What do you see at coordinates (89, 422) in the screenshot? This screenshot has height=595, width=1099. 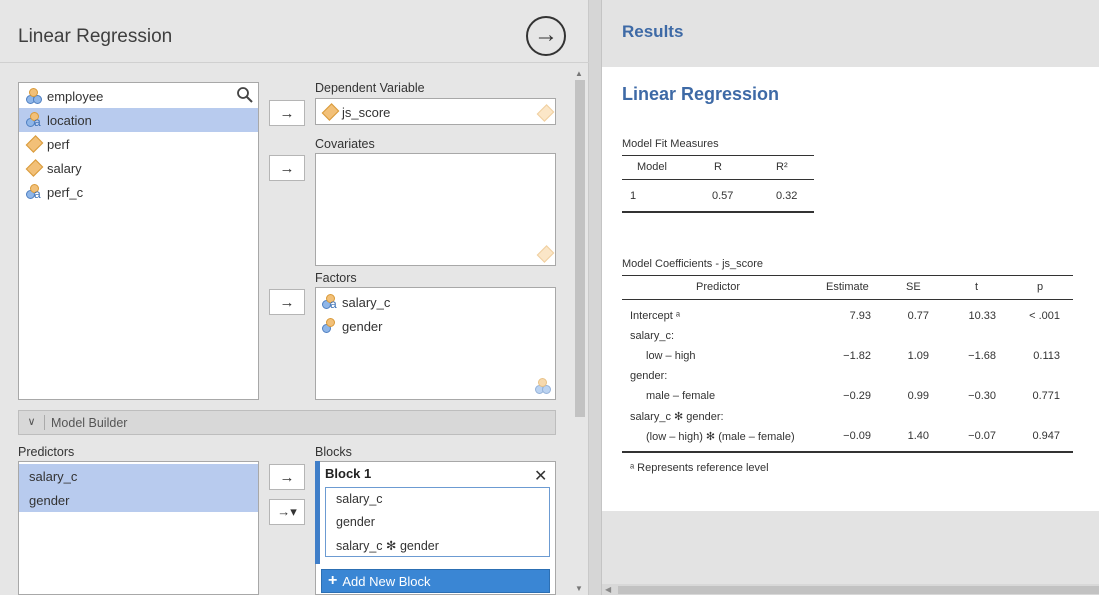 I see `model-builder-label: Model Builder` at bounding box center [89, 422].